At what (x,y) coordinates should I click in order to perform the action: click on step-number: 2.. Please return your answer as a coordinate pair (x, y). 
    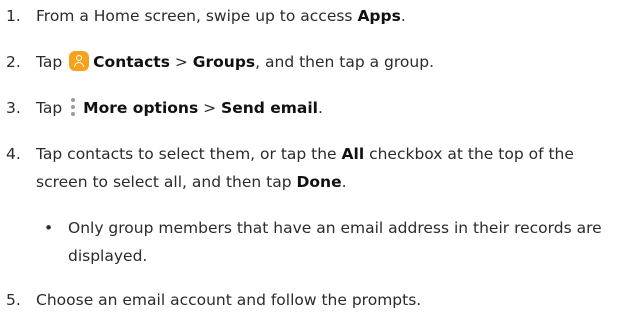
    Looking at the image, I should click on (13, 62).